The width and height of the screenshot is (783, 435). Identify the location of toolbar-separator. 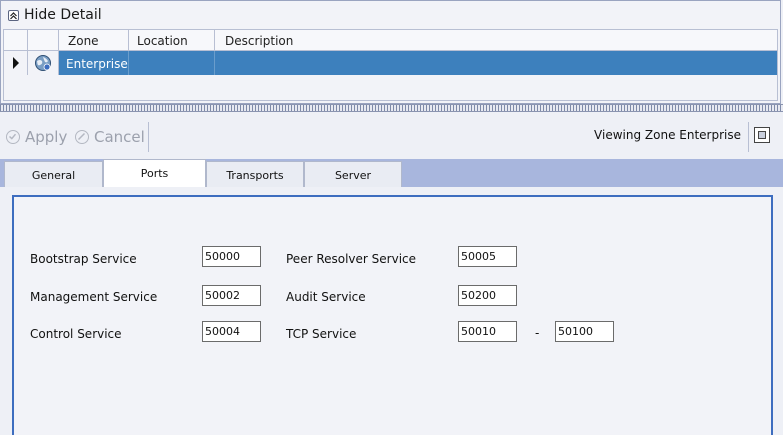
(148, 137).